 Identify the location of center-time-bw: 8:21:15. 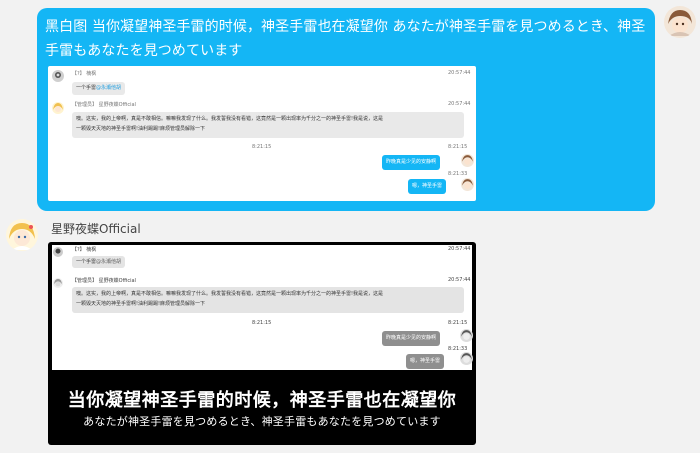
(262, 323).